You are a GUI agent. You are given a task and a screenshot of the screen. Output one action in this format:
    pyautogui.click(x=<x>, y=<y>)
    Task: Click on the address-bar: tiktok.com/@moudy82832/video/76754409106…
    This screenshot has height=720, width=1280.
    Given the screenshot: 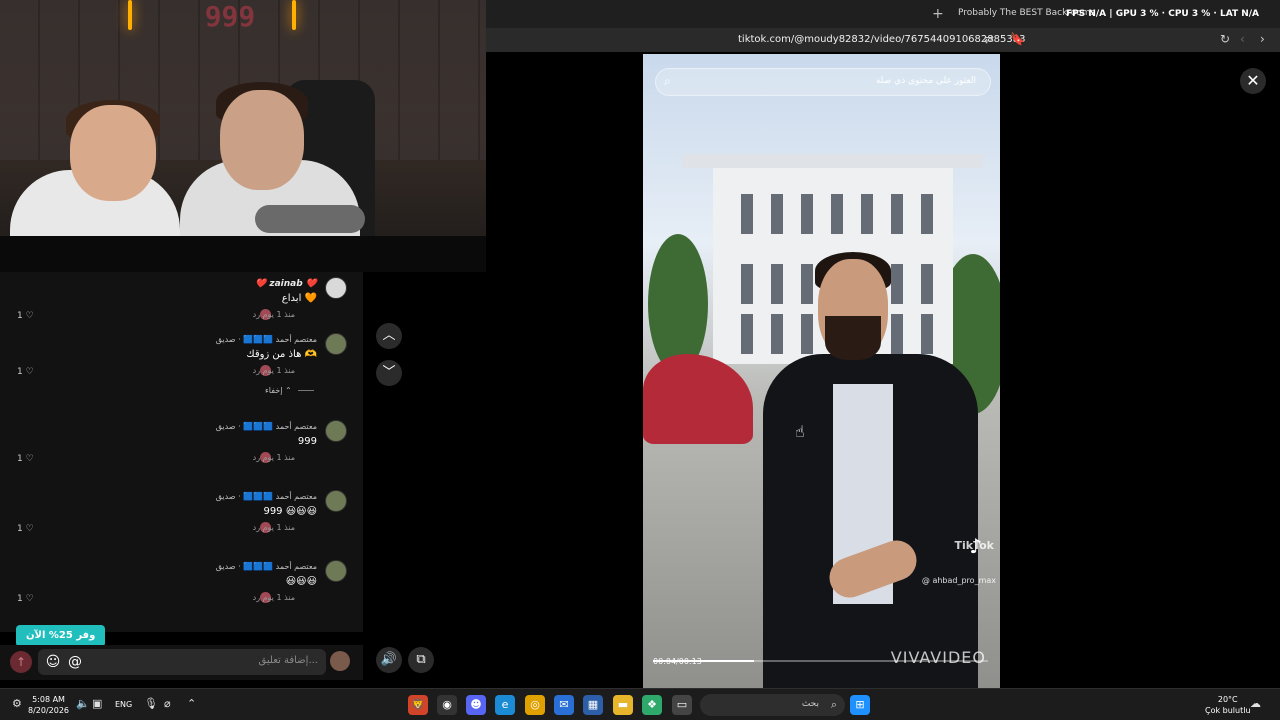 What is the action you would take?
    pyautogui.click(x=883, y=40)
    